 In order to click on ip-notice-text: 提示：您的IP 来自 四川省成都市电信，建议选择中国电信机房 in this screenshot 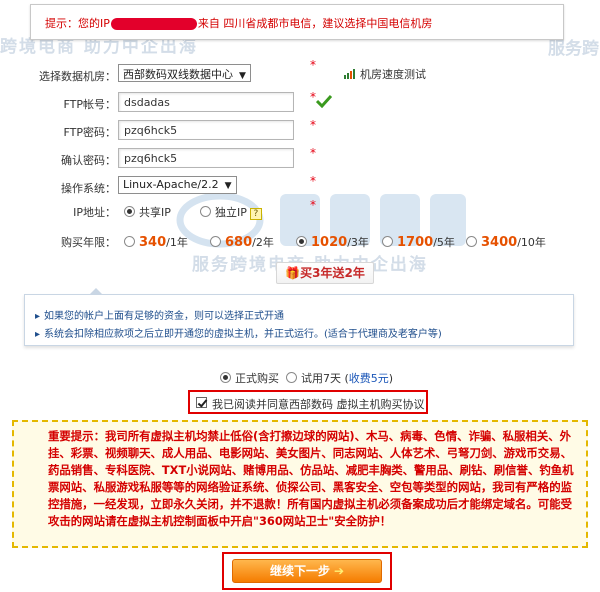, I will do `click(238, 23)`.